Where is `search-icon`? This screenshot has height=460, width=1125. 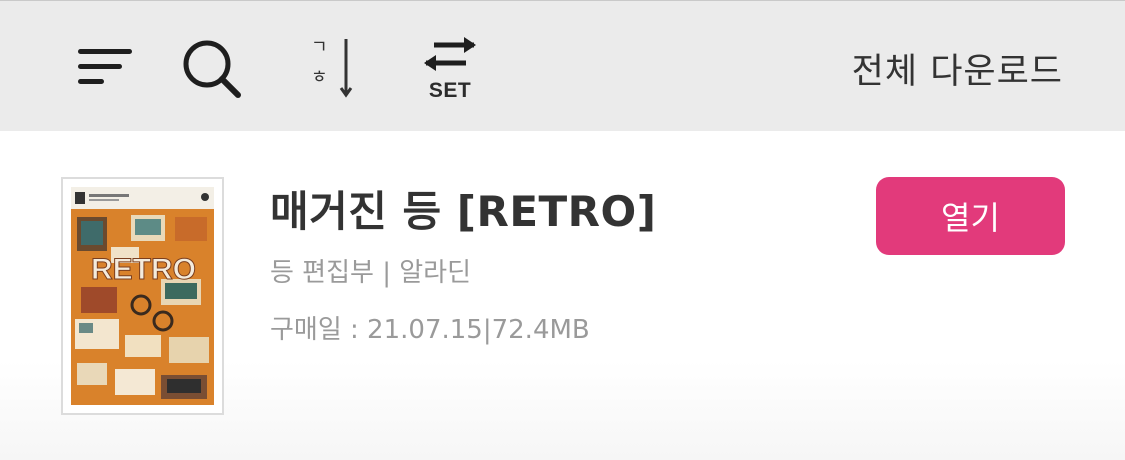 search-icon is located at coordinates (212, 69).